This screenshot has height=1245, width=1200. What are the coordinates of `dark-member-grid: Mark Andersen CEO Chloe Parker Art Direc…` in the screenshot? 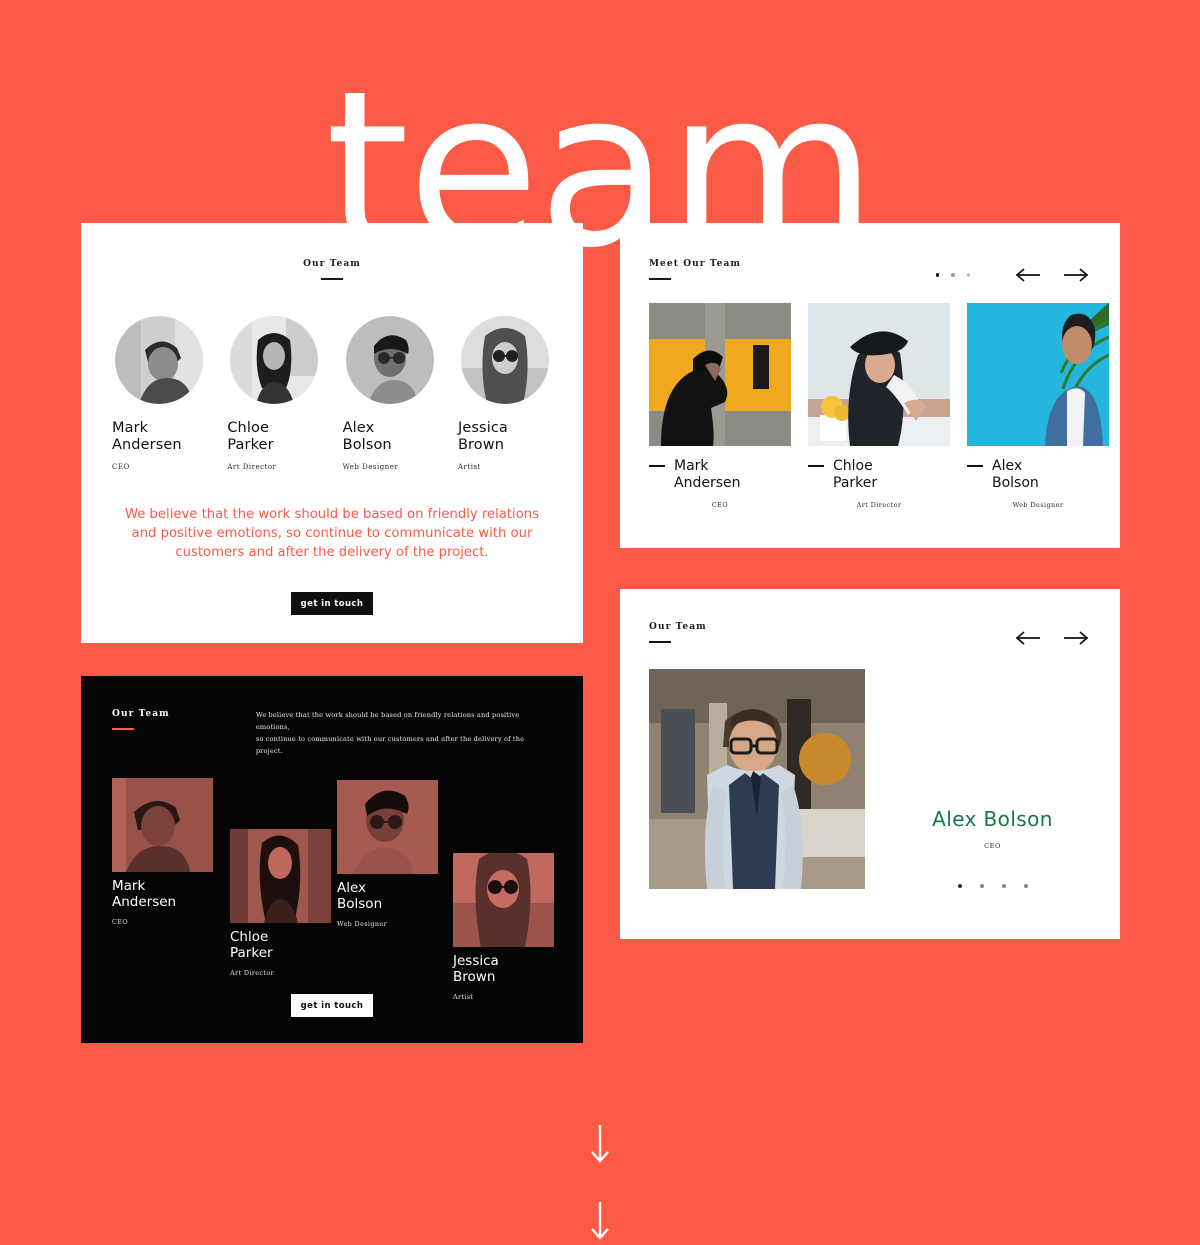 It's located at (332, 889).